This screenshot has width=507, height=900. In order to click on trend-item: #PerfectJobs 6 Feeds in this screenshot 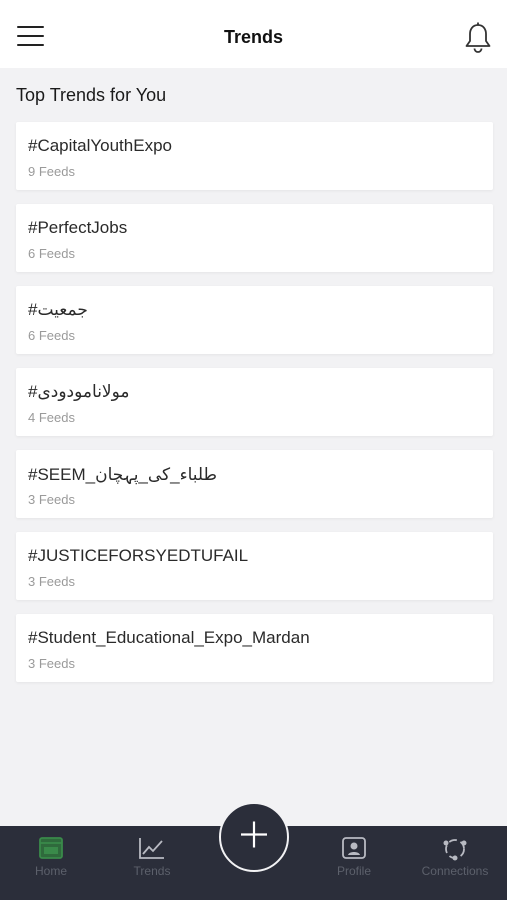, I will do `click(254, 238)`.